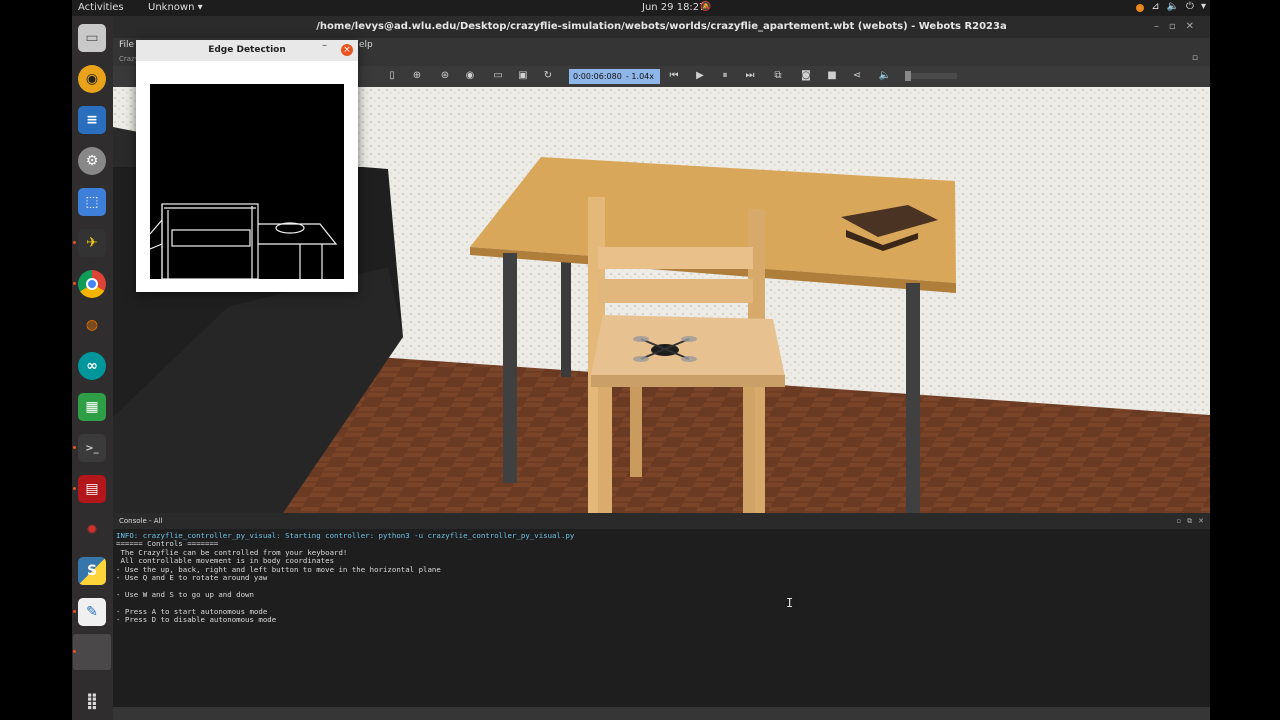  What do you see at coordinates (92, 700) in the screenshot?
I see `show-apps-icon: ⣿` at bounding box center [92, 700].